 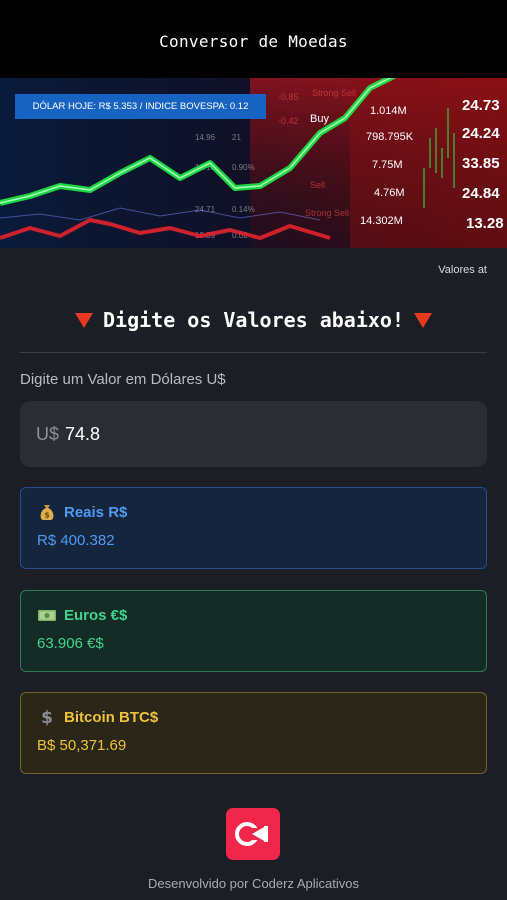 What do you see at coordinates (70, 643) in the screenshot?
I see `euros-value: 63.906 €$` at bounding box center [70, 643].